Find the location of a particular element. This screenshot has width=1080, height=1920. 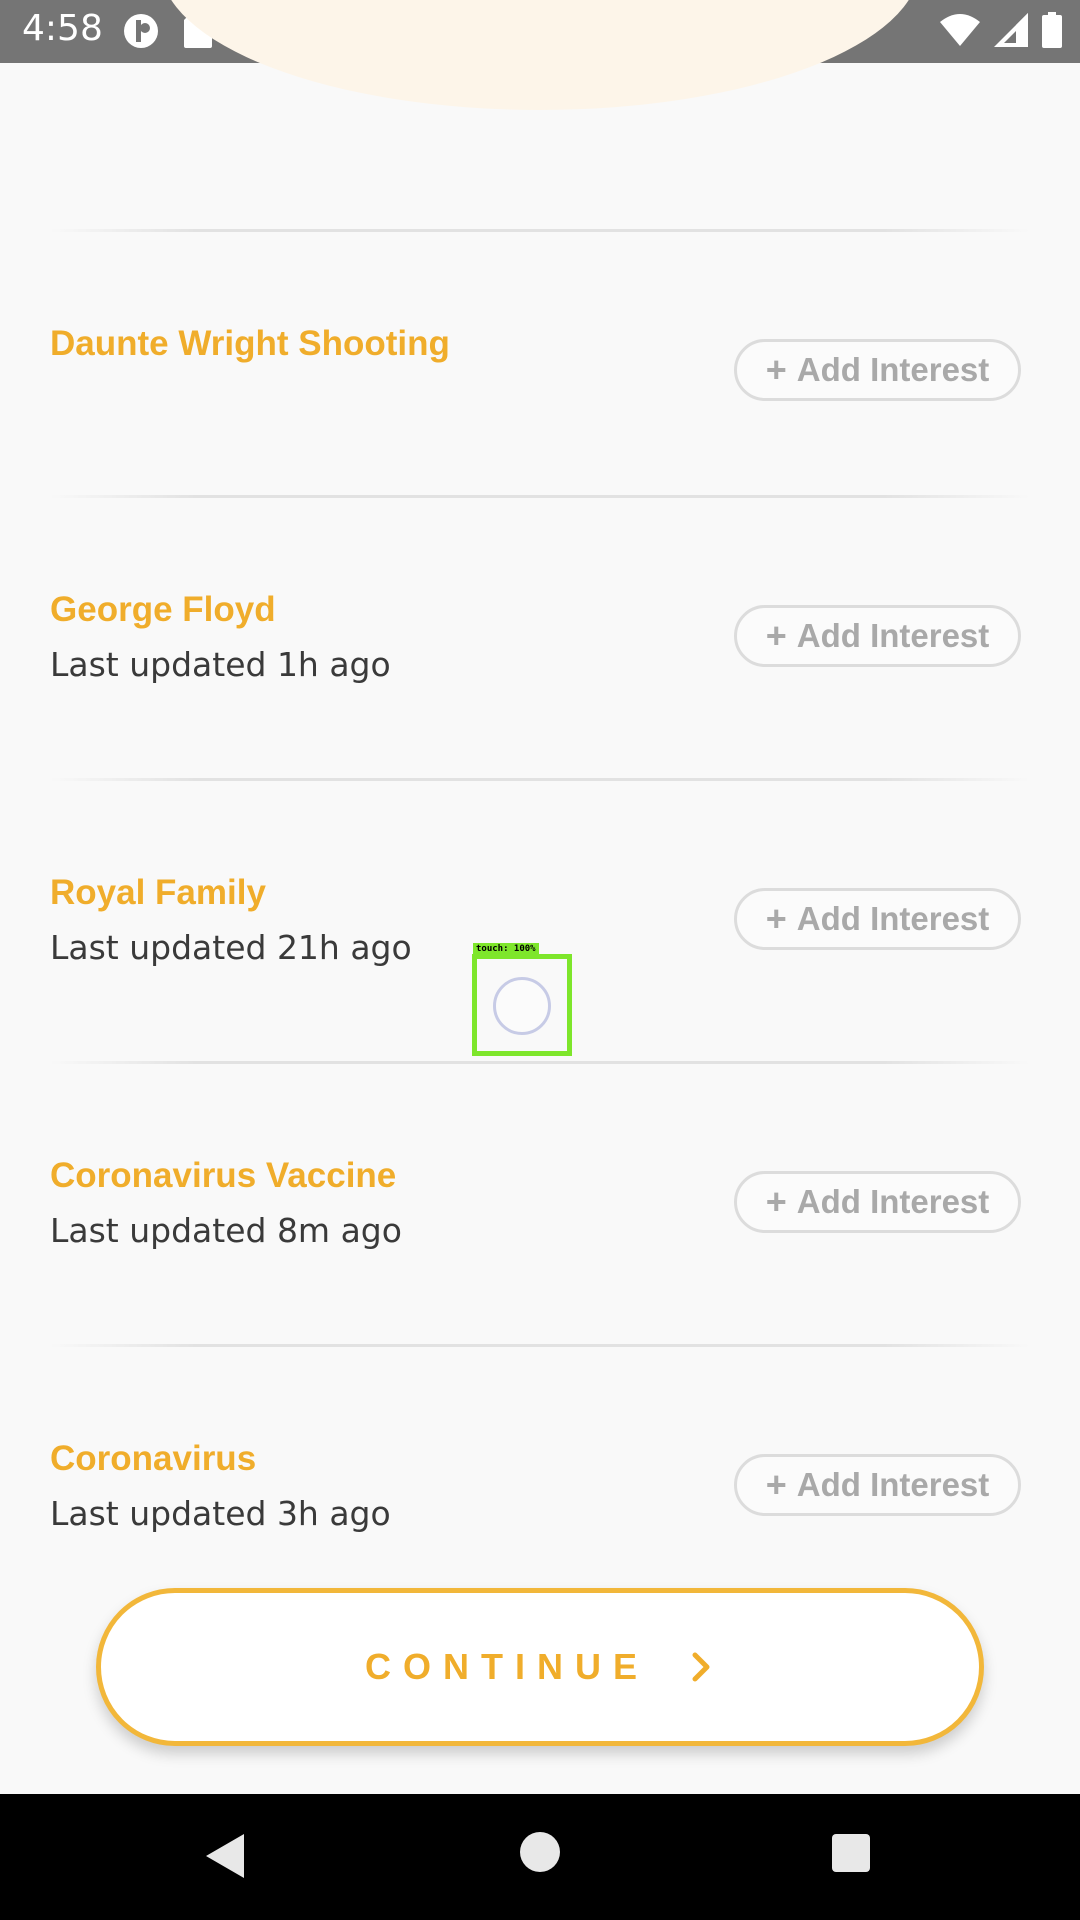

header-decoration is located at coordinates (540, 55).